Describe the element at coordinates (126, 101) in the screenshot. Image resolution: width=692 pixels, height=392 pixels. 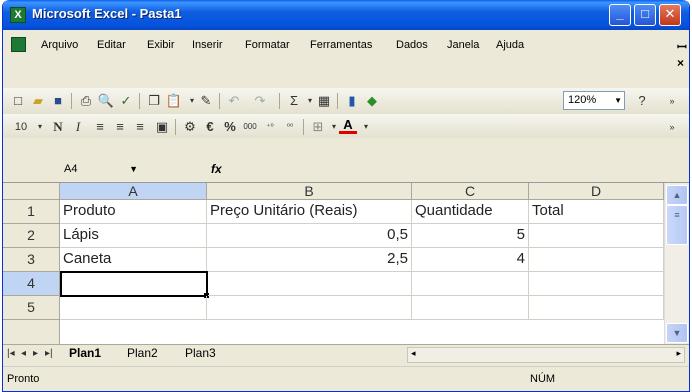
I see `spelling-icon: ✓` at that location.